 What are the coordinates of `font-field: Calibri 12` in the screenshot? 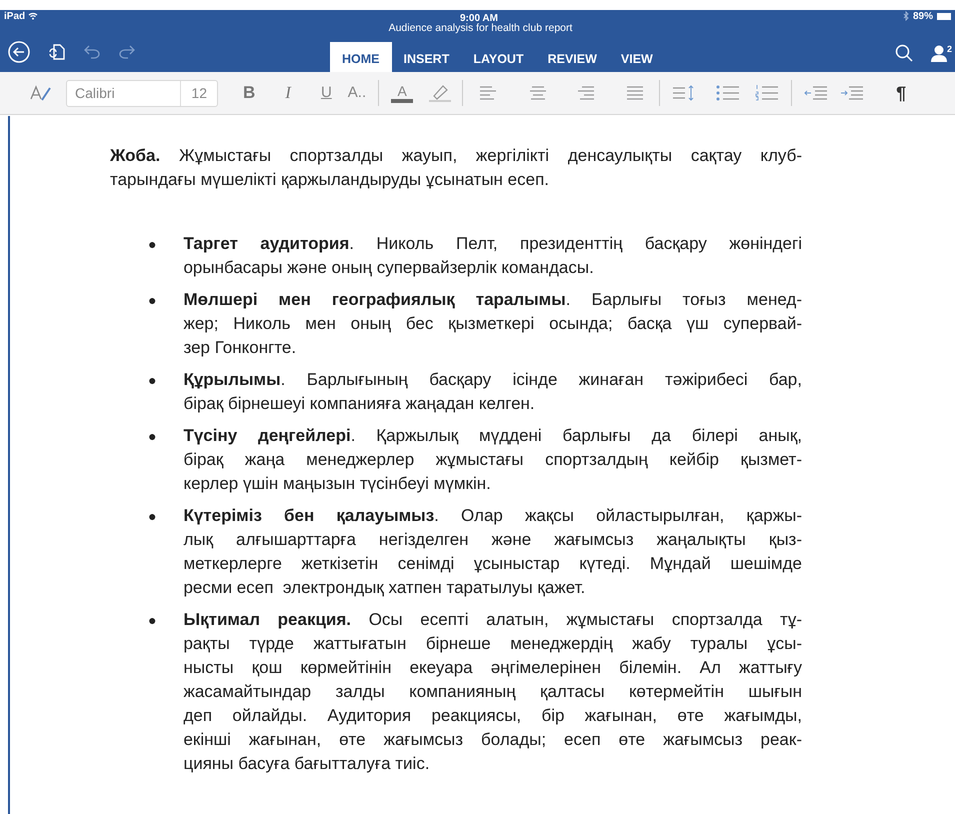 It's located at (142, 93).